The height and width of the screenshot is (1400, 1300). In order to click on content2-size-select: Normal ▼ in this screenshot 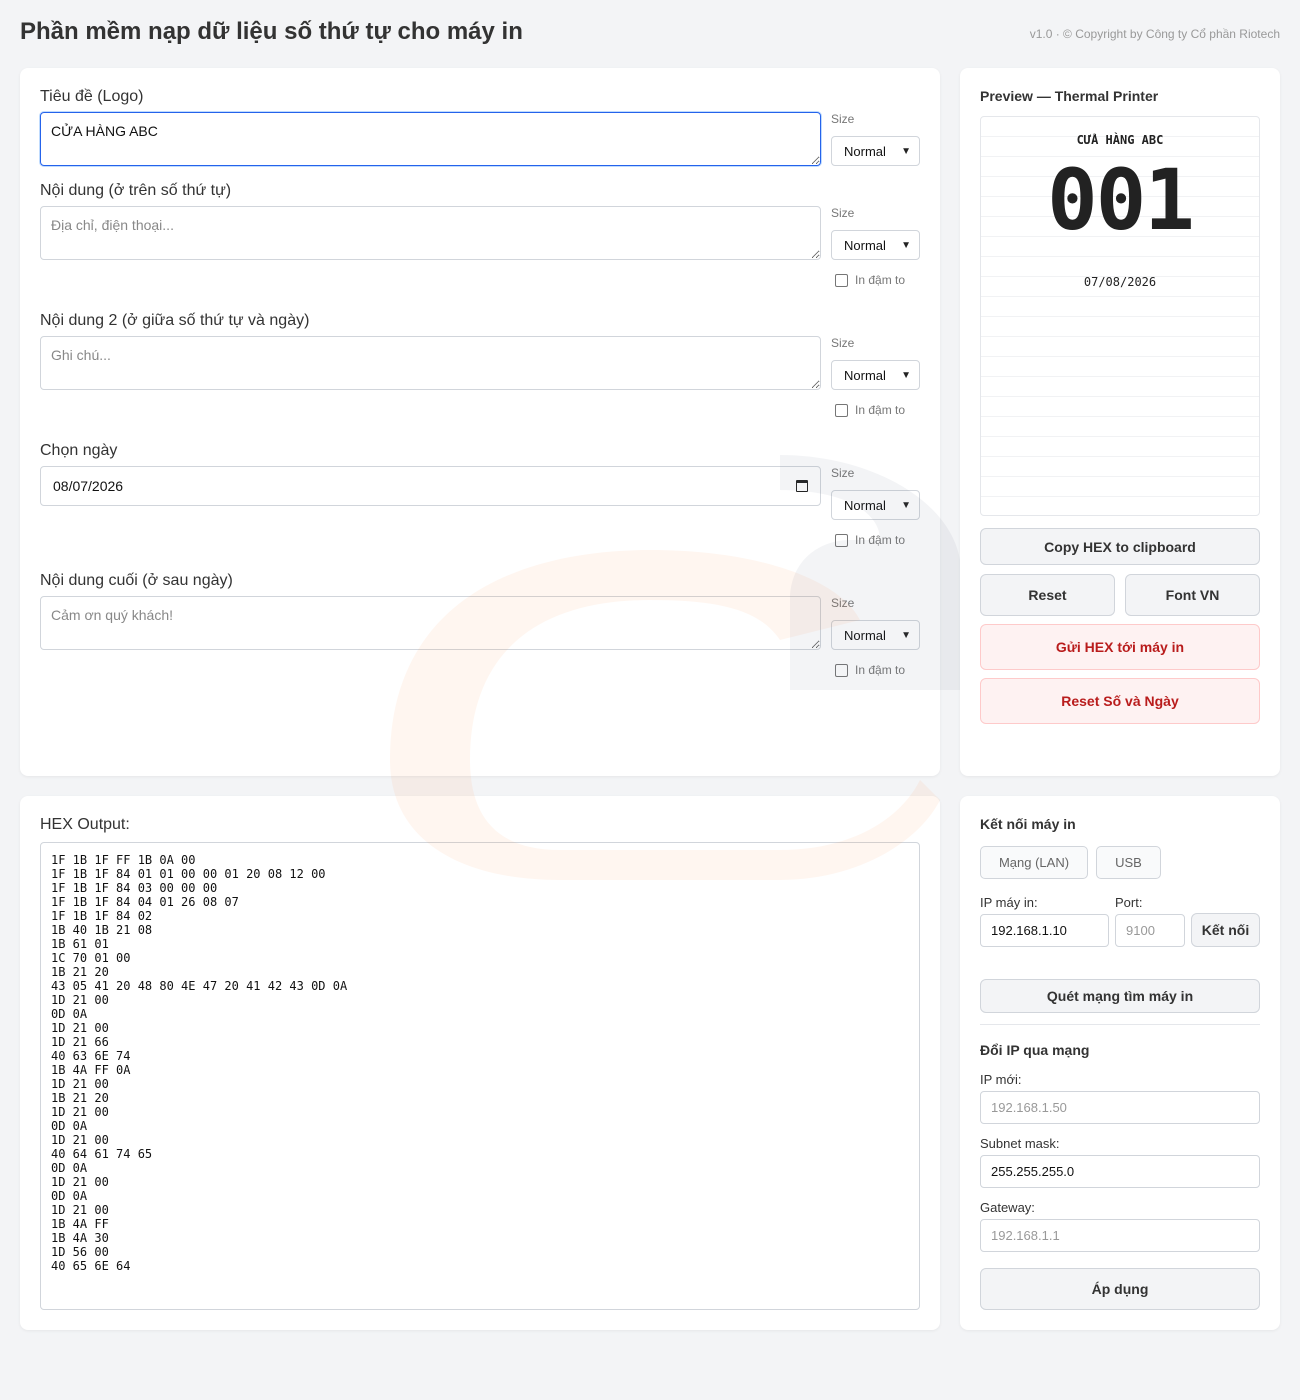, I will do `click(875, 375)`.